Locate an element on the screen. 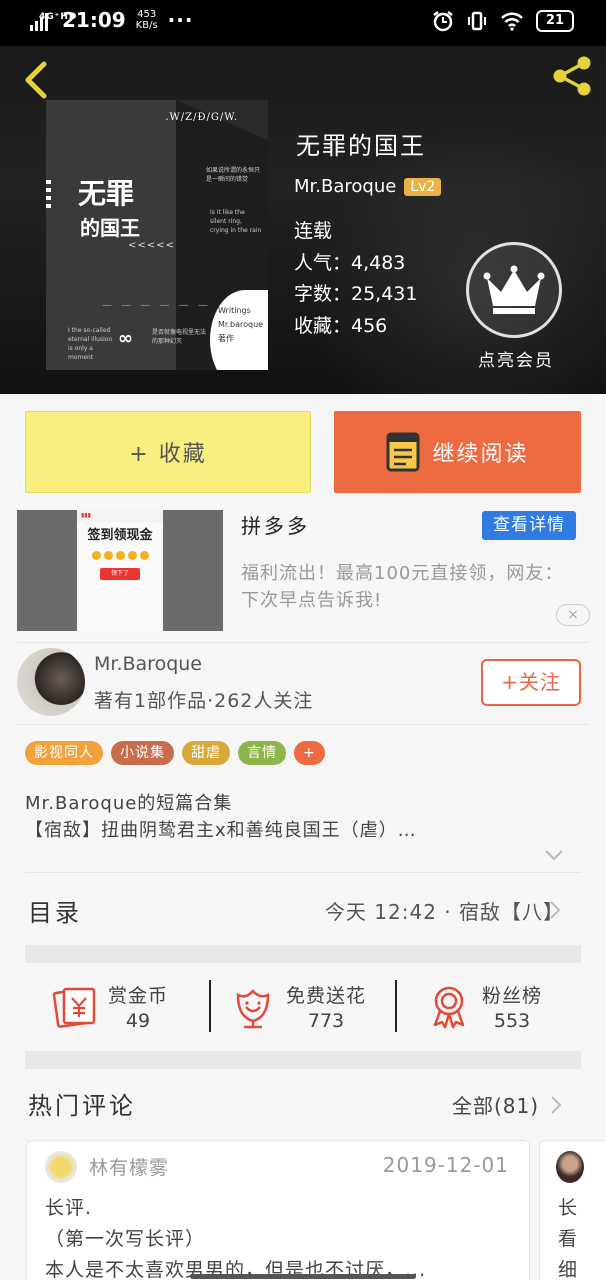  share-icon is located at coordinates (573, 76).